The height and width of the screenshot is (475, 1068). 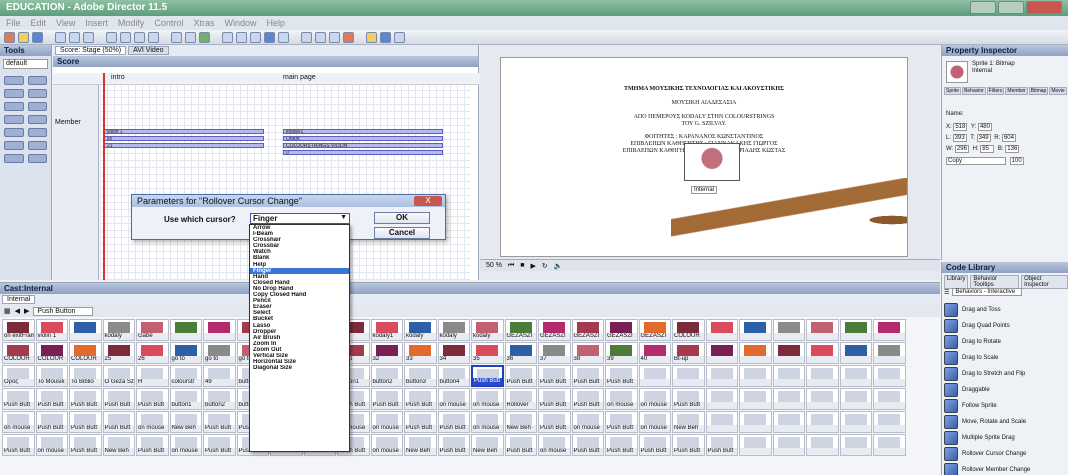 What do you see at coordinates (139, 37) in the screenshot?
I see `copy-icon` at bounding box center [139, 37].